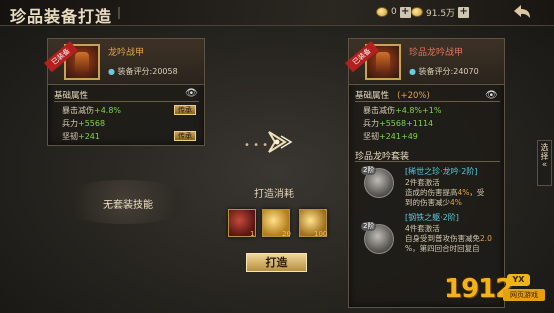 This screenshot has height=313, width=554. I want to click on site-watermark: 1912 YX 网页游戏, so click(496, 291).